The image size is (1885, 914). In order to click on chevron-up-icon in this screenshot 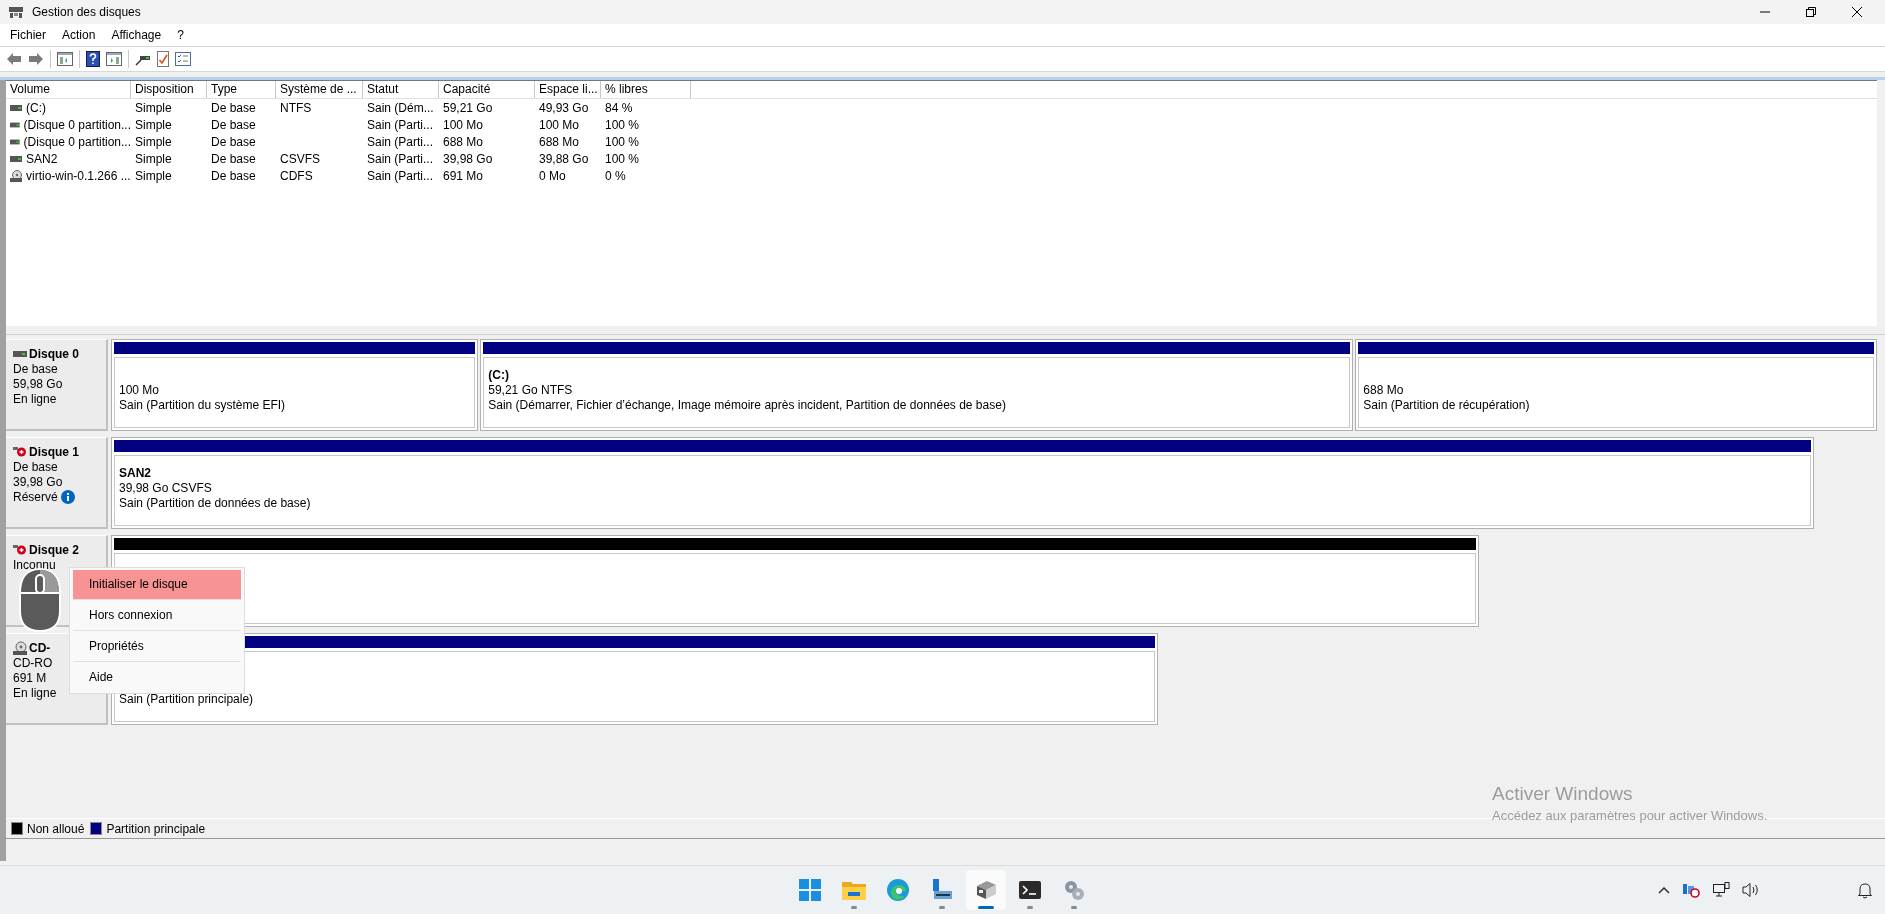, I will do `click(1664, 890)`.